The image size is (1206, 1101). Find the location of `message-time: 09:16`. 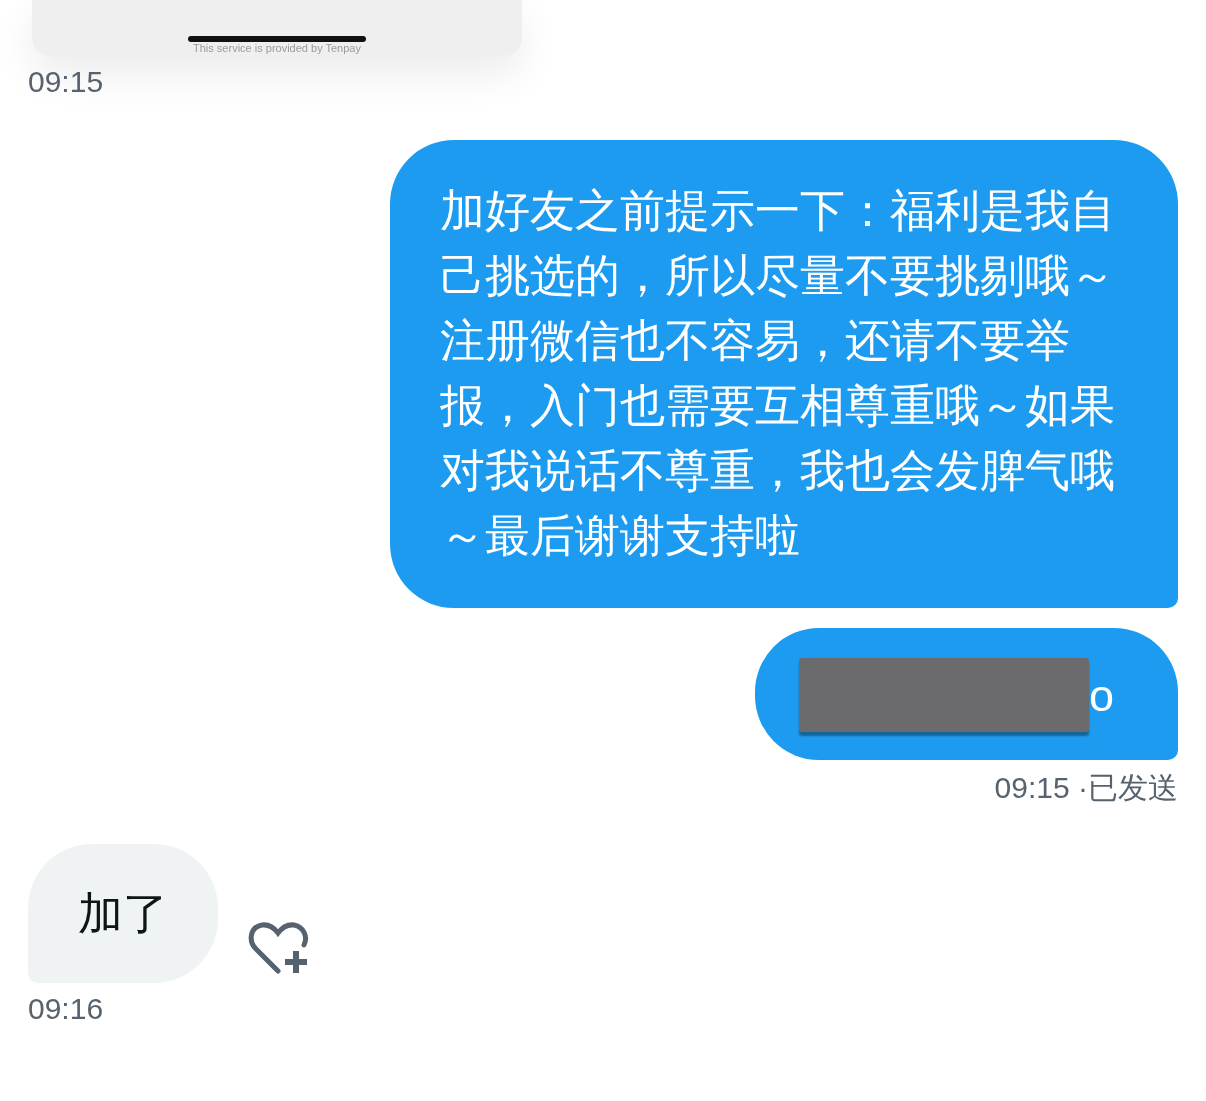

message-time: 09:16 is located at coordinates (66, 1009).